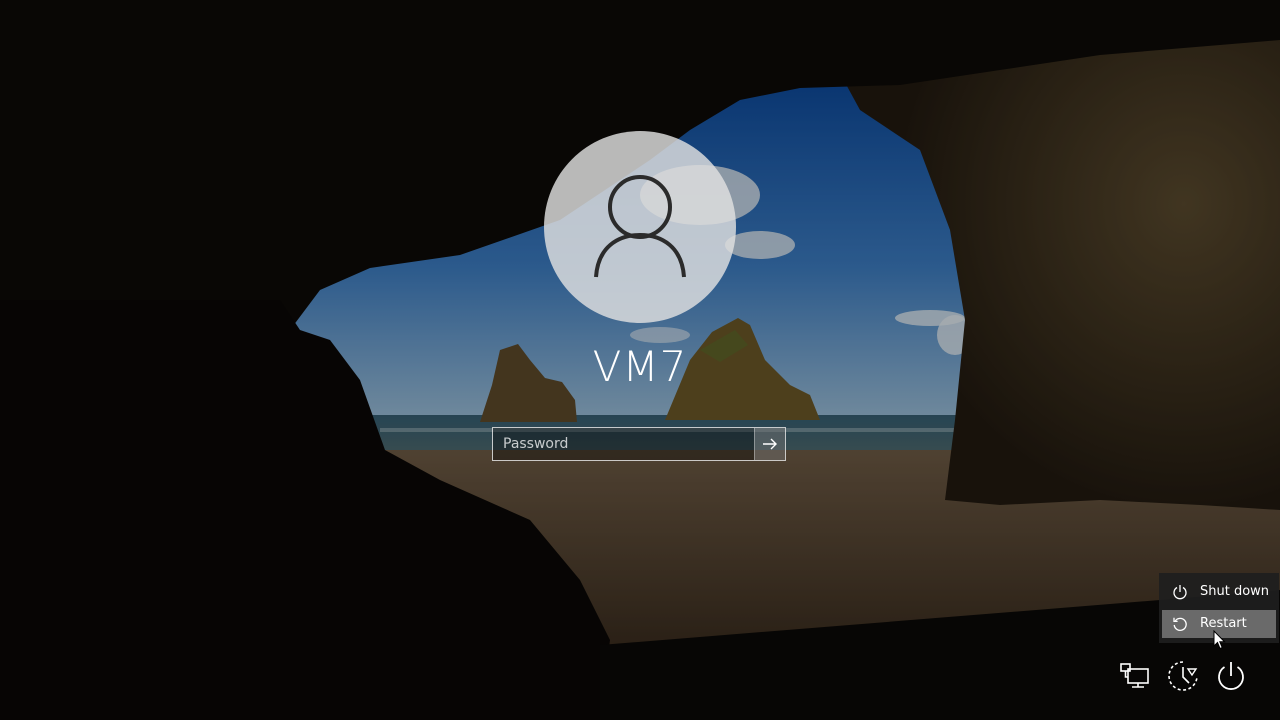  I want to click on restart-icon, so click(1180, 624).